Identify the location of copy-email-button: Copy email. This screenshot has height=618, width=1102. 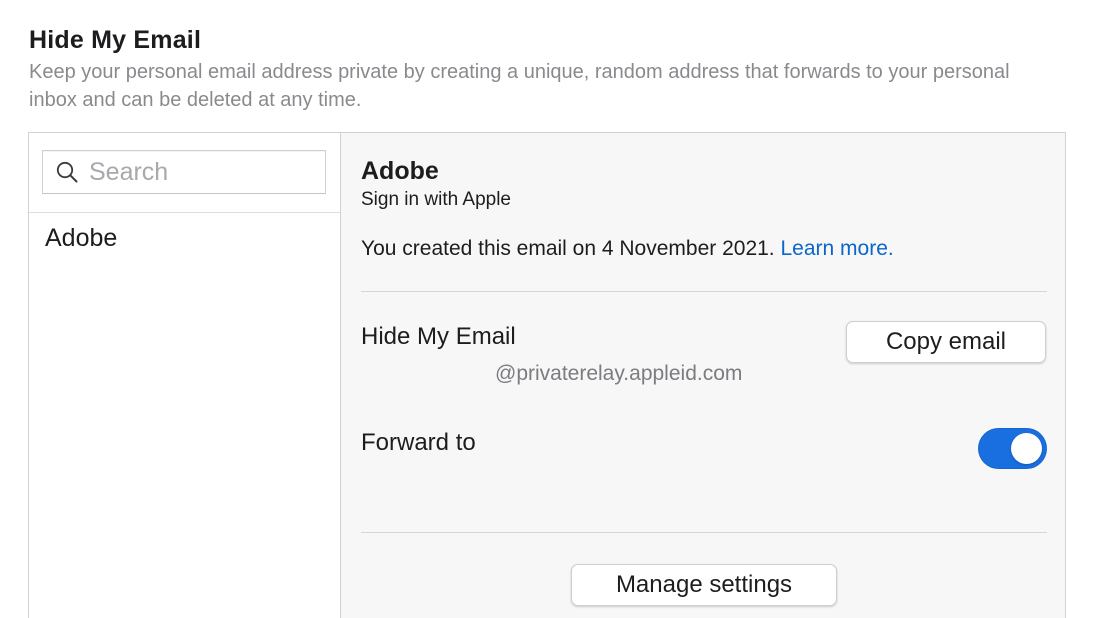
(946, 342).